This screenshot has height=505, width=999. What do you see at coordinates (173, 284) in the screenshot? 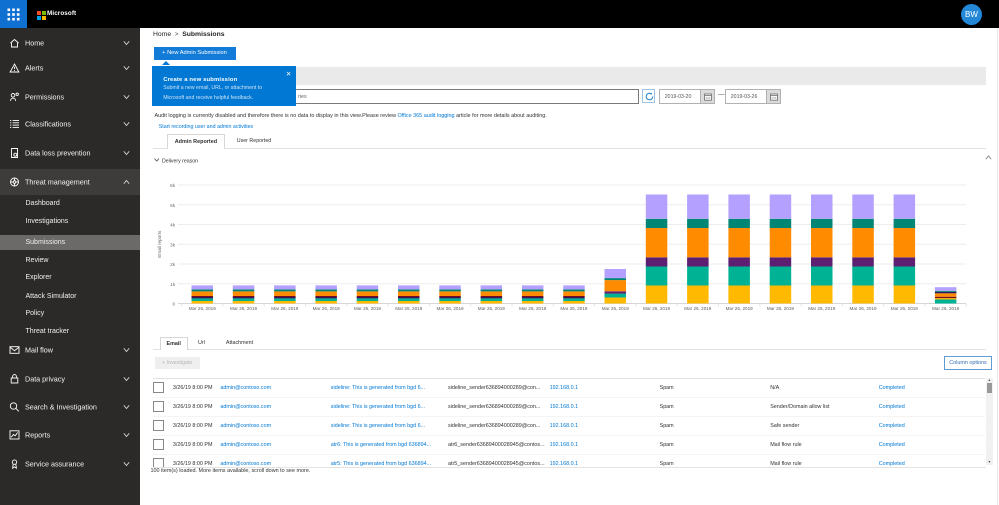
I see `svg-text: 1k` at bounding box center [173, 284].